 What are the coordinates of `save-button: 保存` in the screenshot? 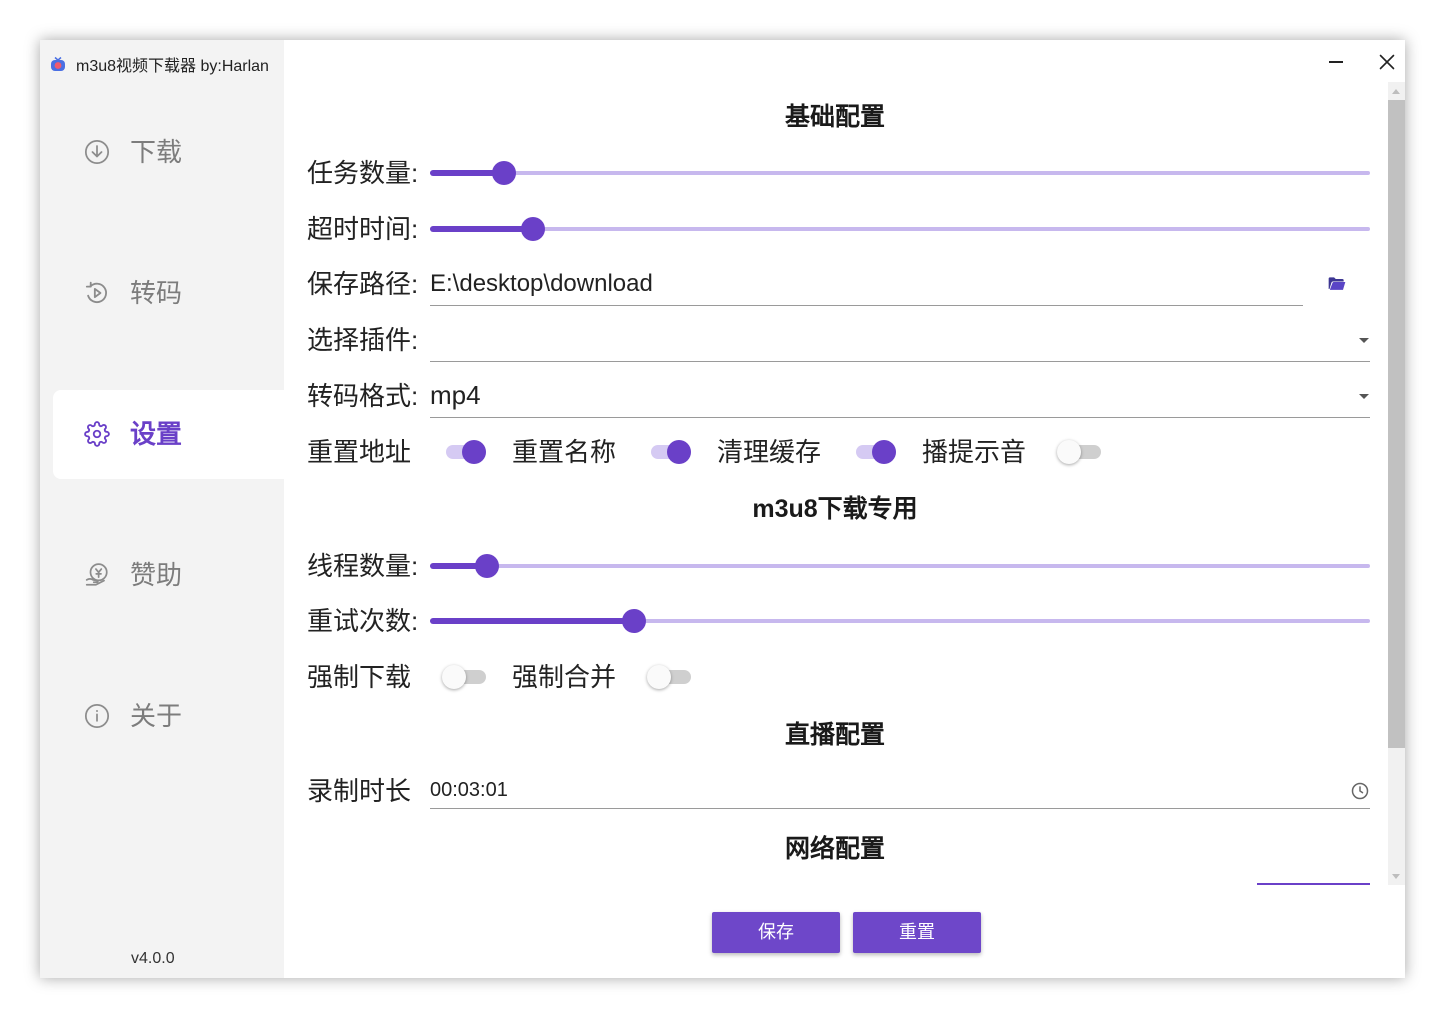 It's located at (776, 932).